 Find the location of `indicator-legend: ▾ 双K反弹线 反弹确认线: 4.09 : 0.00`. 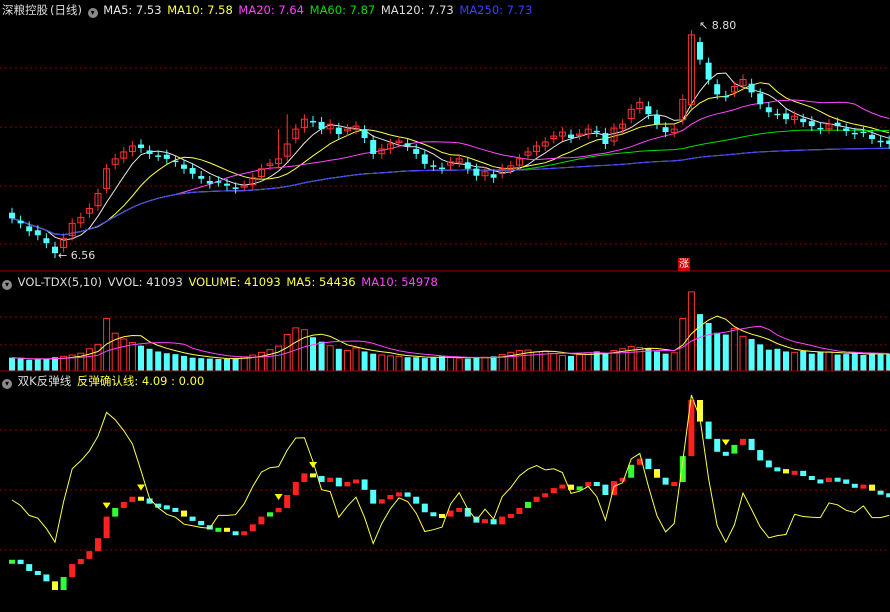

indicator-legend: ▾ 双K反弹线 反弹确认线: 4.09 : 0.00 is located at coordinates (104, 381).